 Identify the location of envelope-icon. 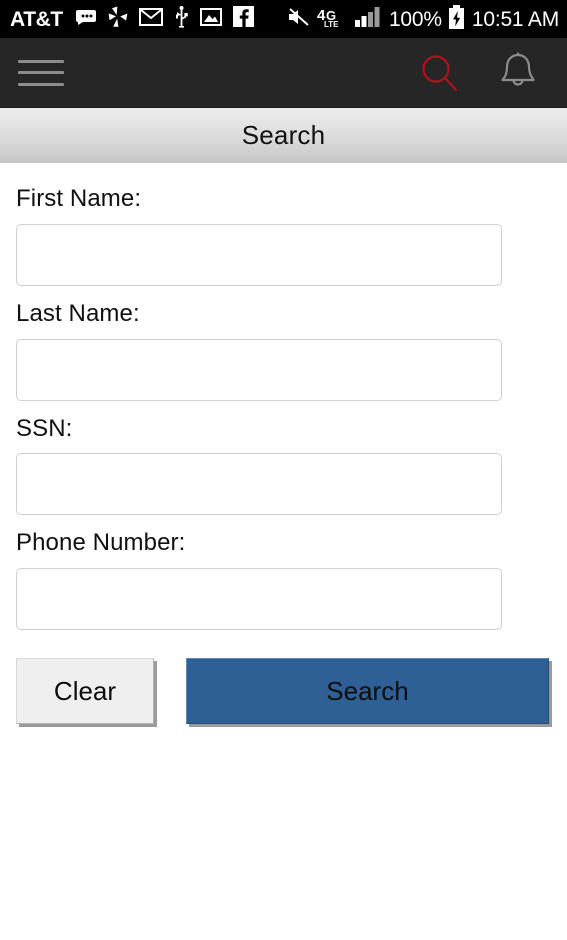
(150, 19).